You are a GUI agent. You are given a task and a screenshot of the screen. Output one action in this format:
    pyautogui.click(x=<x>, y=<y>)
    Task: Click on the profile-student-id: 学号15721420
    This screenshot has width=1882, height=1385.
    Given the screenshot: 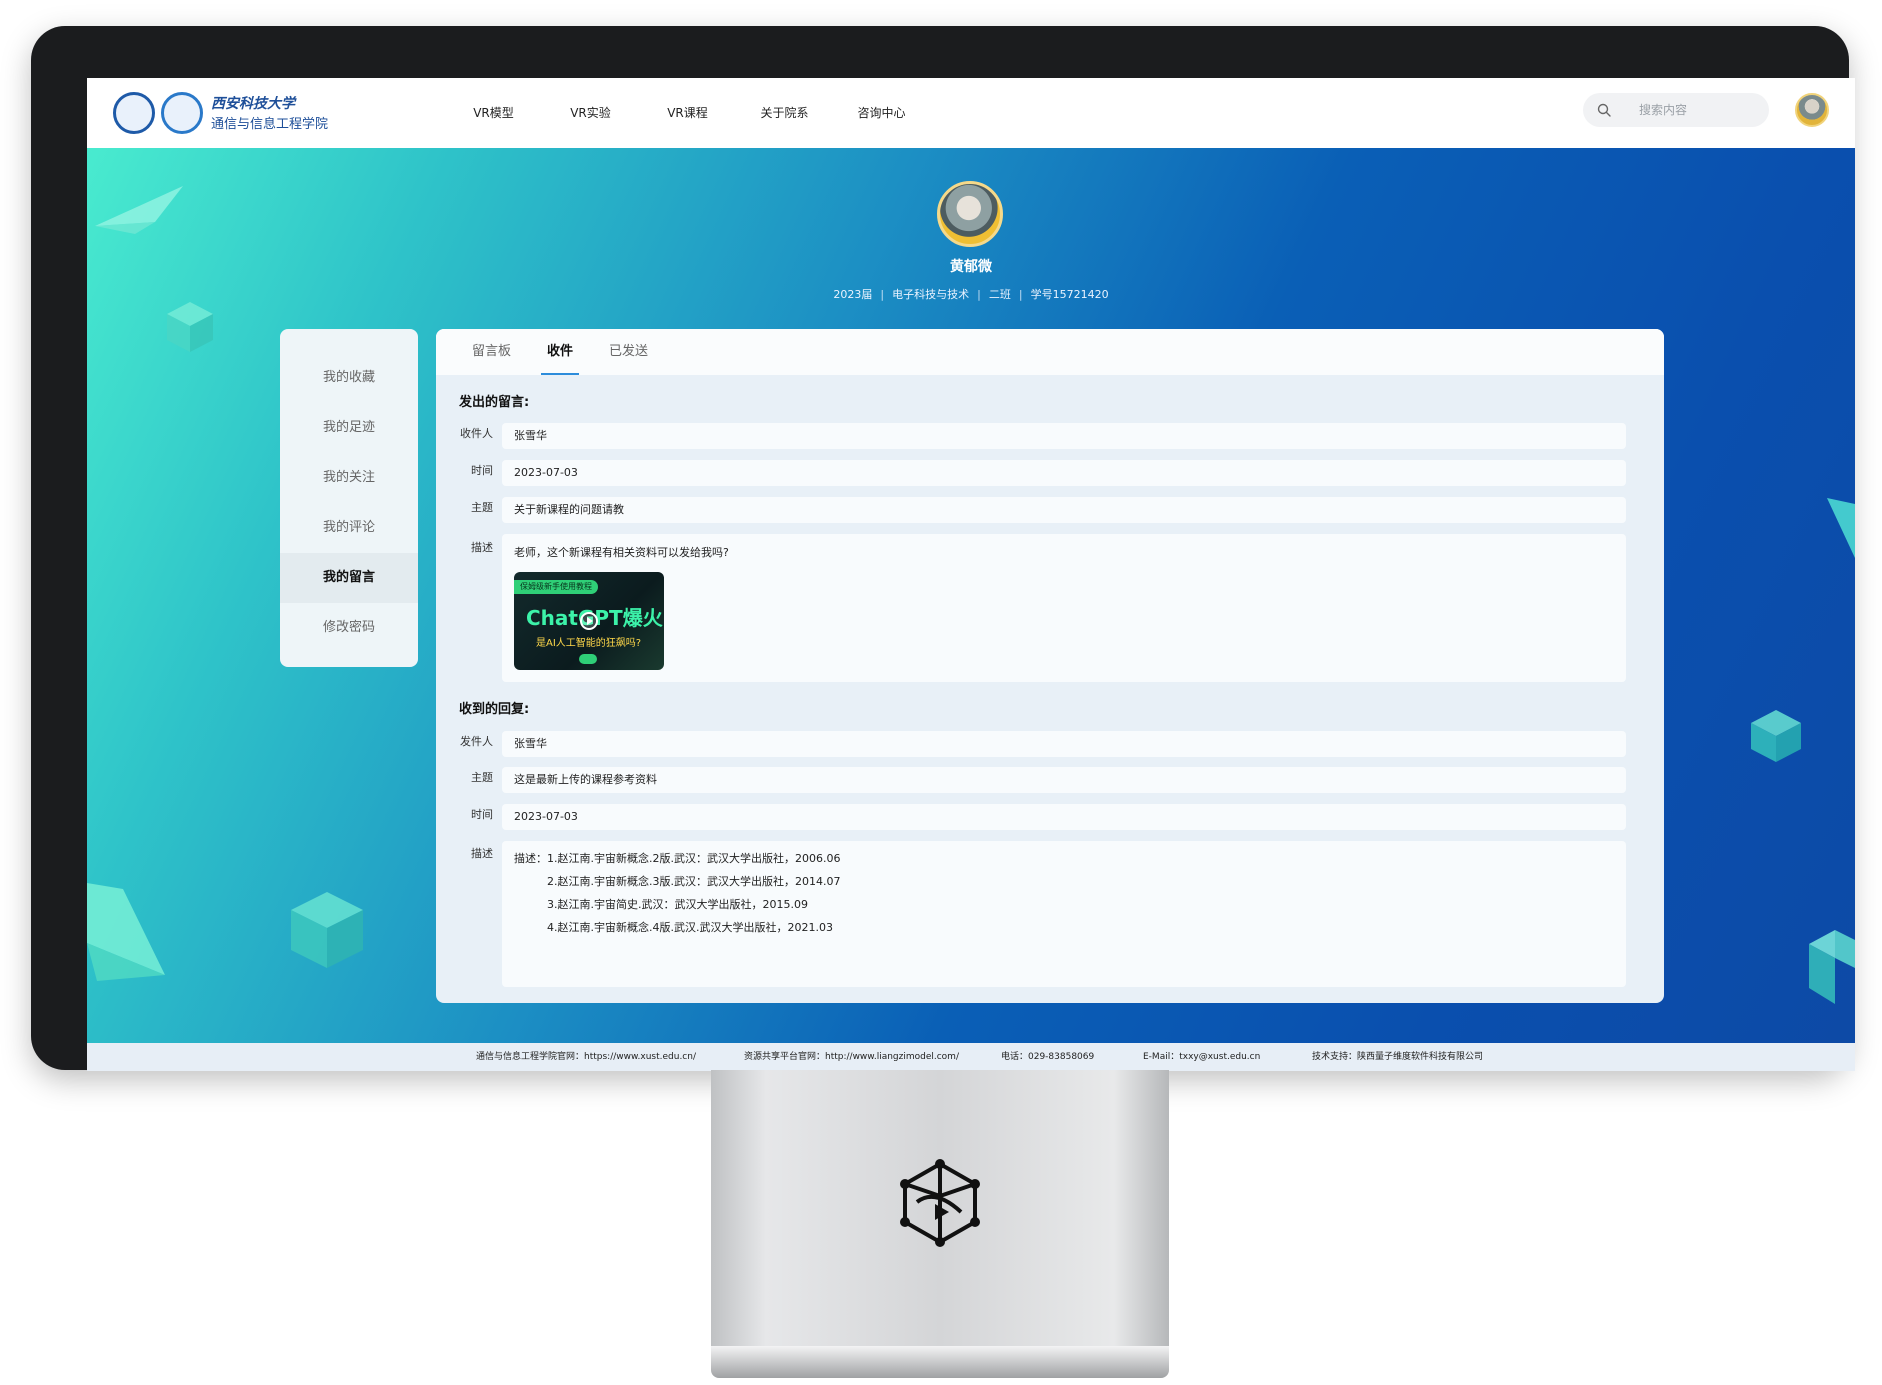 What is the action you would take?
    pyautogui.click(x=1069, y=294)
    